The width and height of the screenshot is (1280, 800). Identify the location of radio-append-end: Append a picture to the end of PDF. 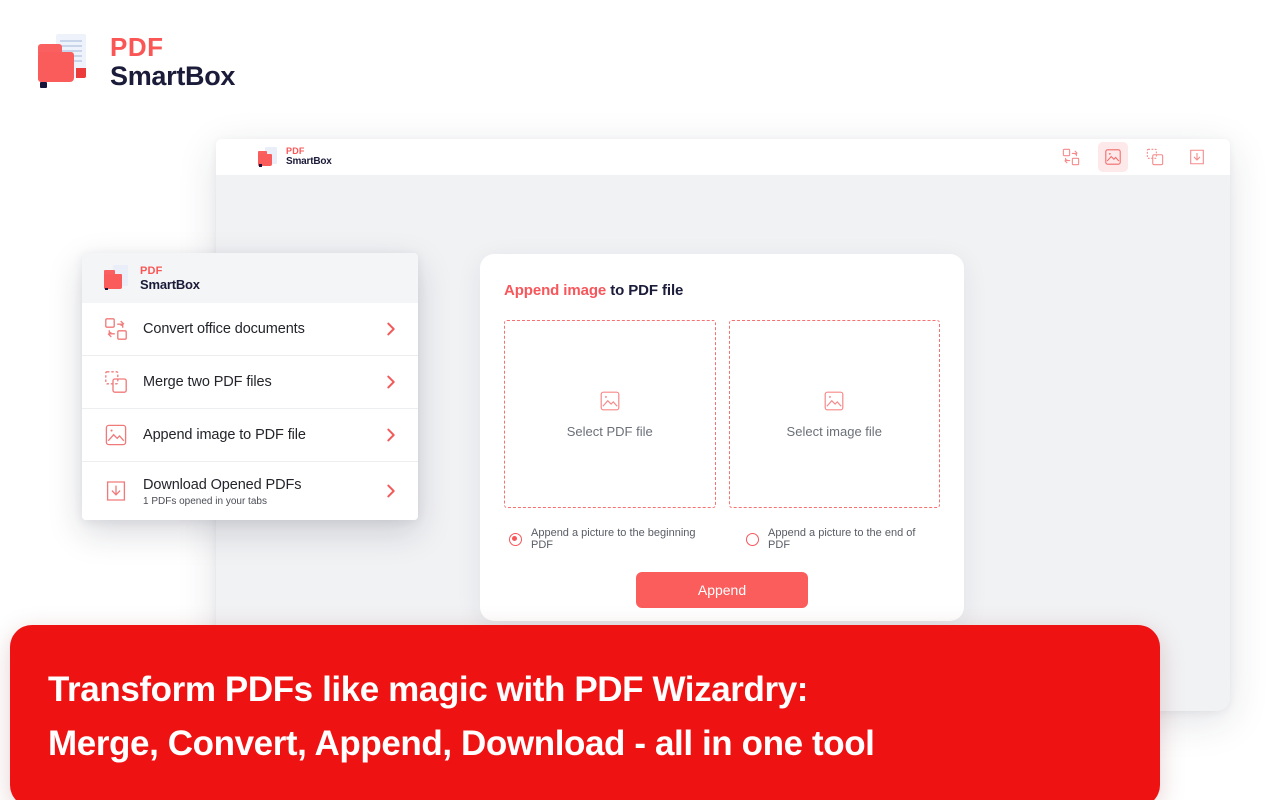
(843, 539).